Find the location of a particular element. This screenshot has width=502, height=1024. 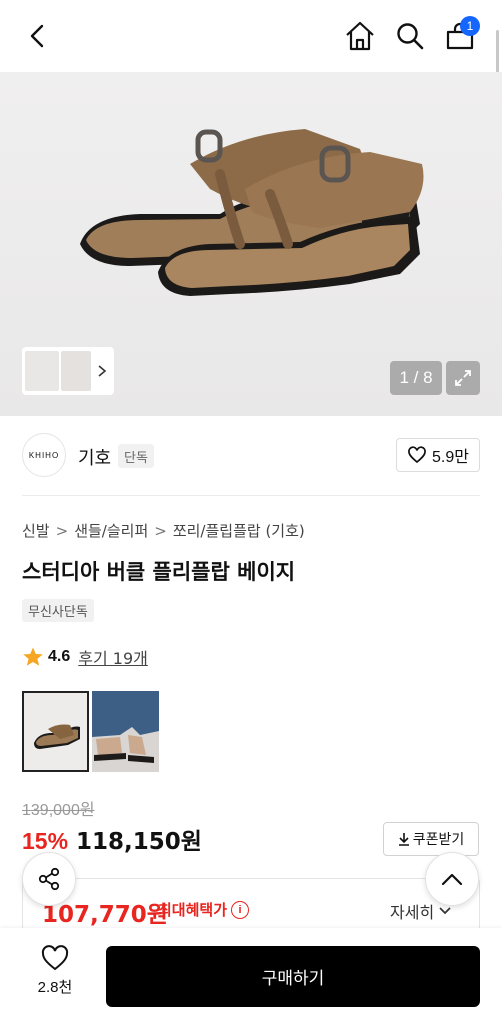

exclusive-badge: 무신사단독 is located at coordinates (58, 610).